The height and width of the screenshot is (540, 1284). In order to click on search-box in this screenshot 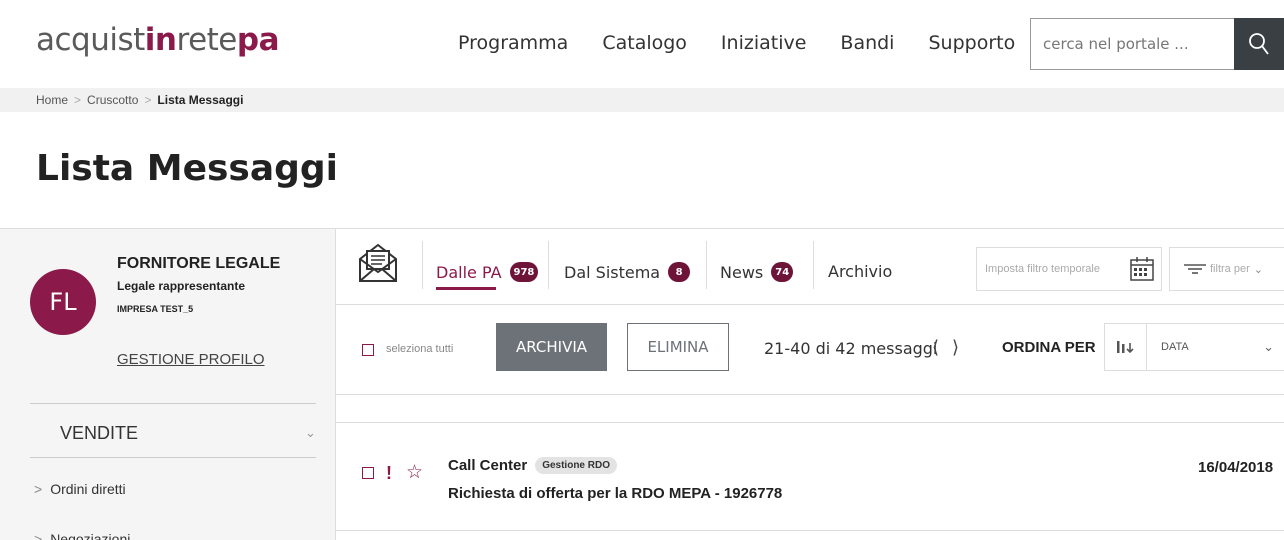, I will do `click(1148, 44)`.